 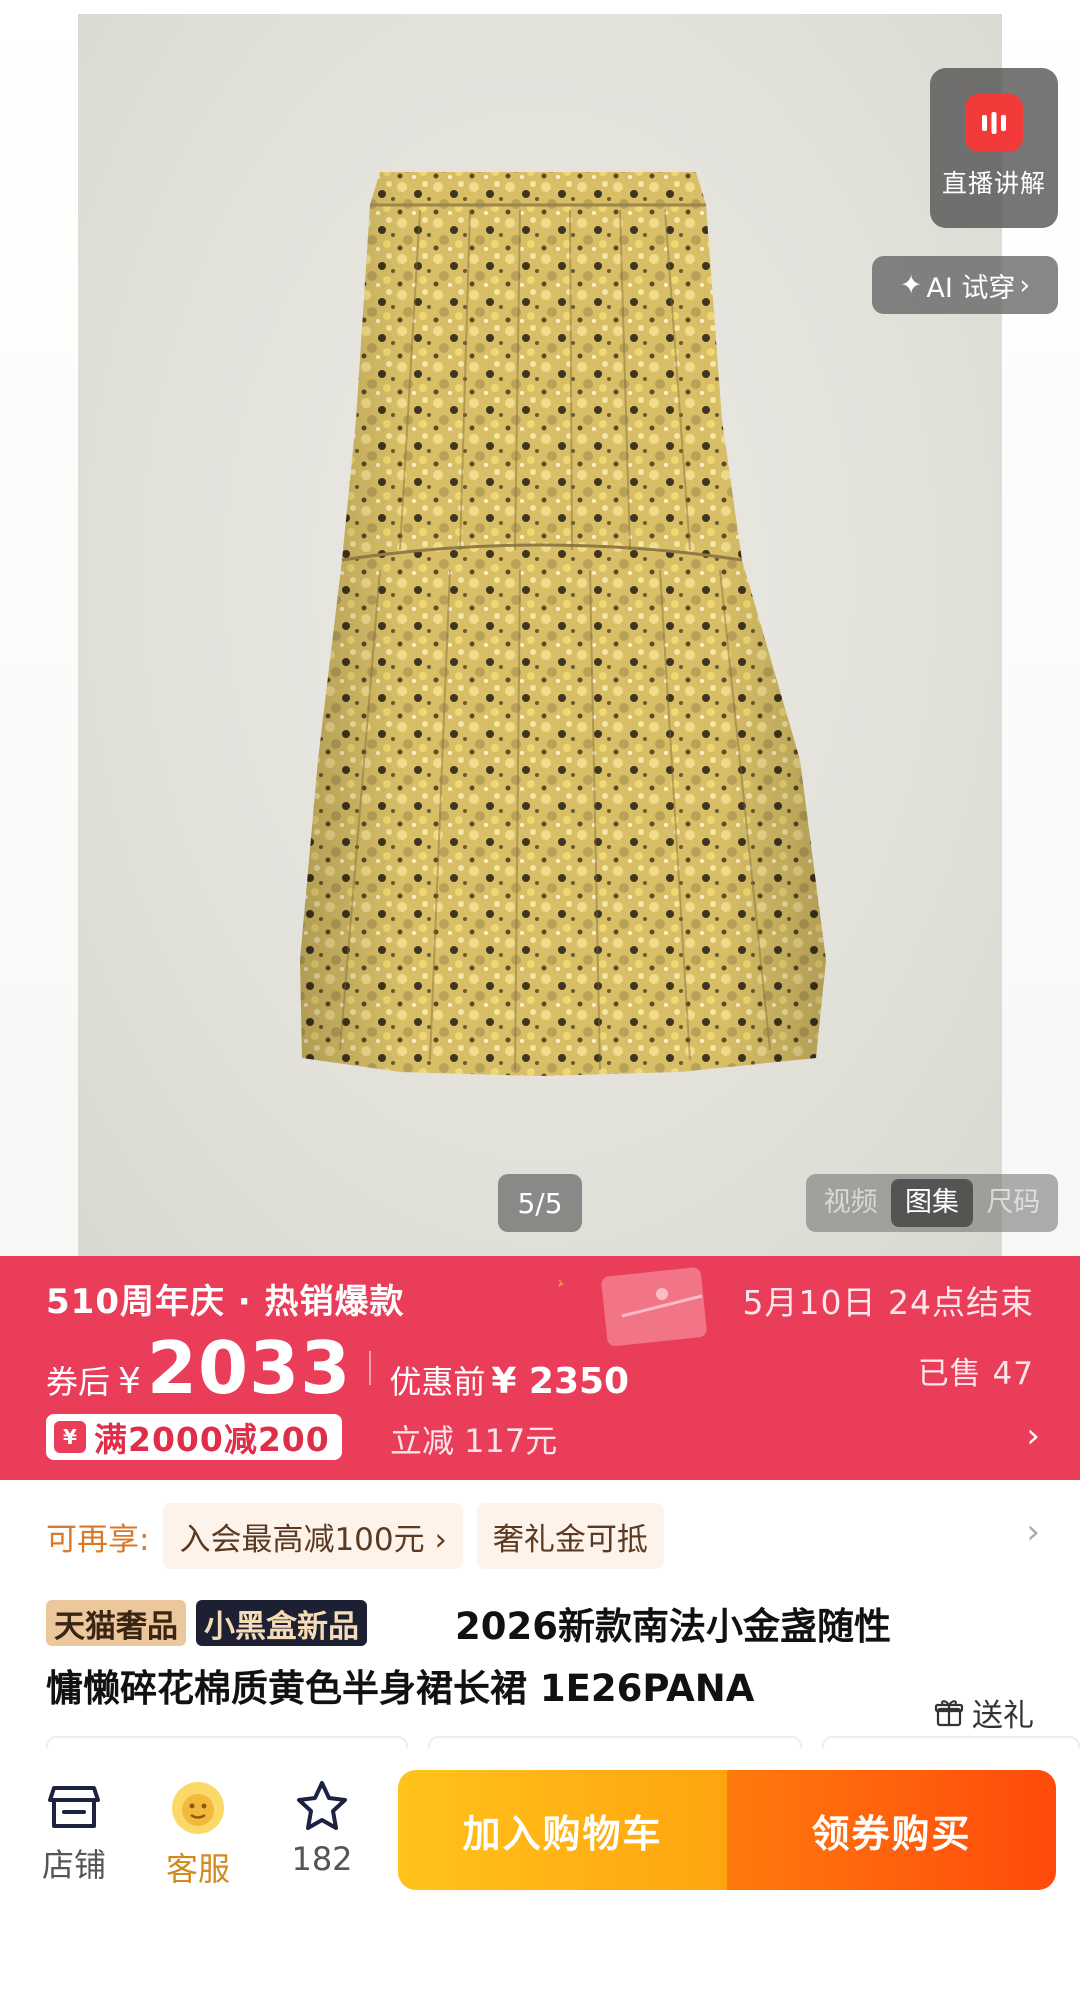 I want to click on coupon-badge: ¥ 满2000减200, so click(x=194, y=1437).